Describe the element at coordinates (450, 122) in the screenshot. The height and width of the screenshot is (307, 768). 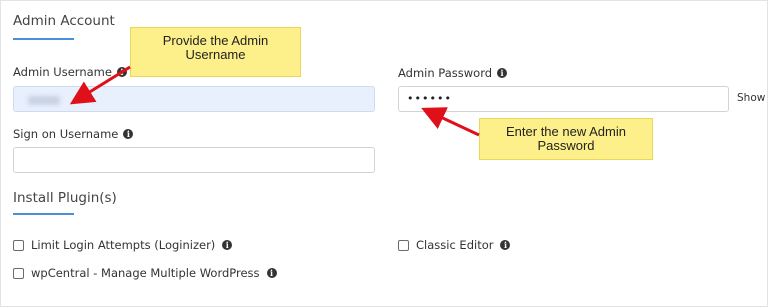
I see `password-arrow` at that location.